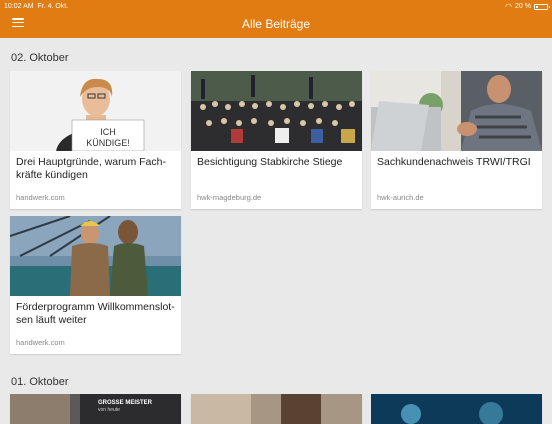 The image size is (552, 424). What do you see at coordinates (95, 111) in the screenshot?
I see `article-image: ICH KÜNDIGE!` at bounding box center [95, 111].